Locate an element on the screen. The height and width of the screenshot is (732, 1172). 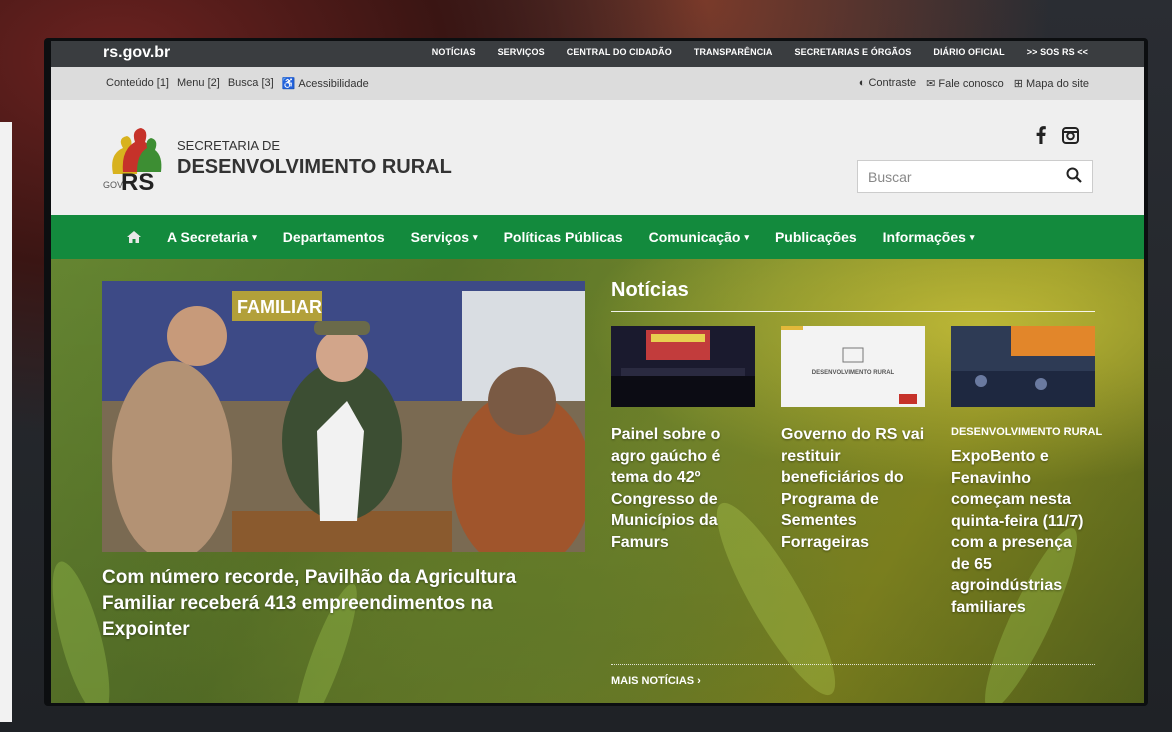
more-news-link: MAIS NOTÍCIAS › is located at coordinates (656, 681).